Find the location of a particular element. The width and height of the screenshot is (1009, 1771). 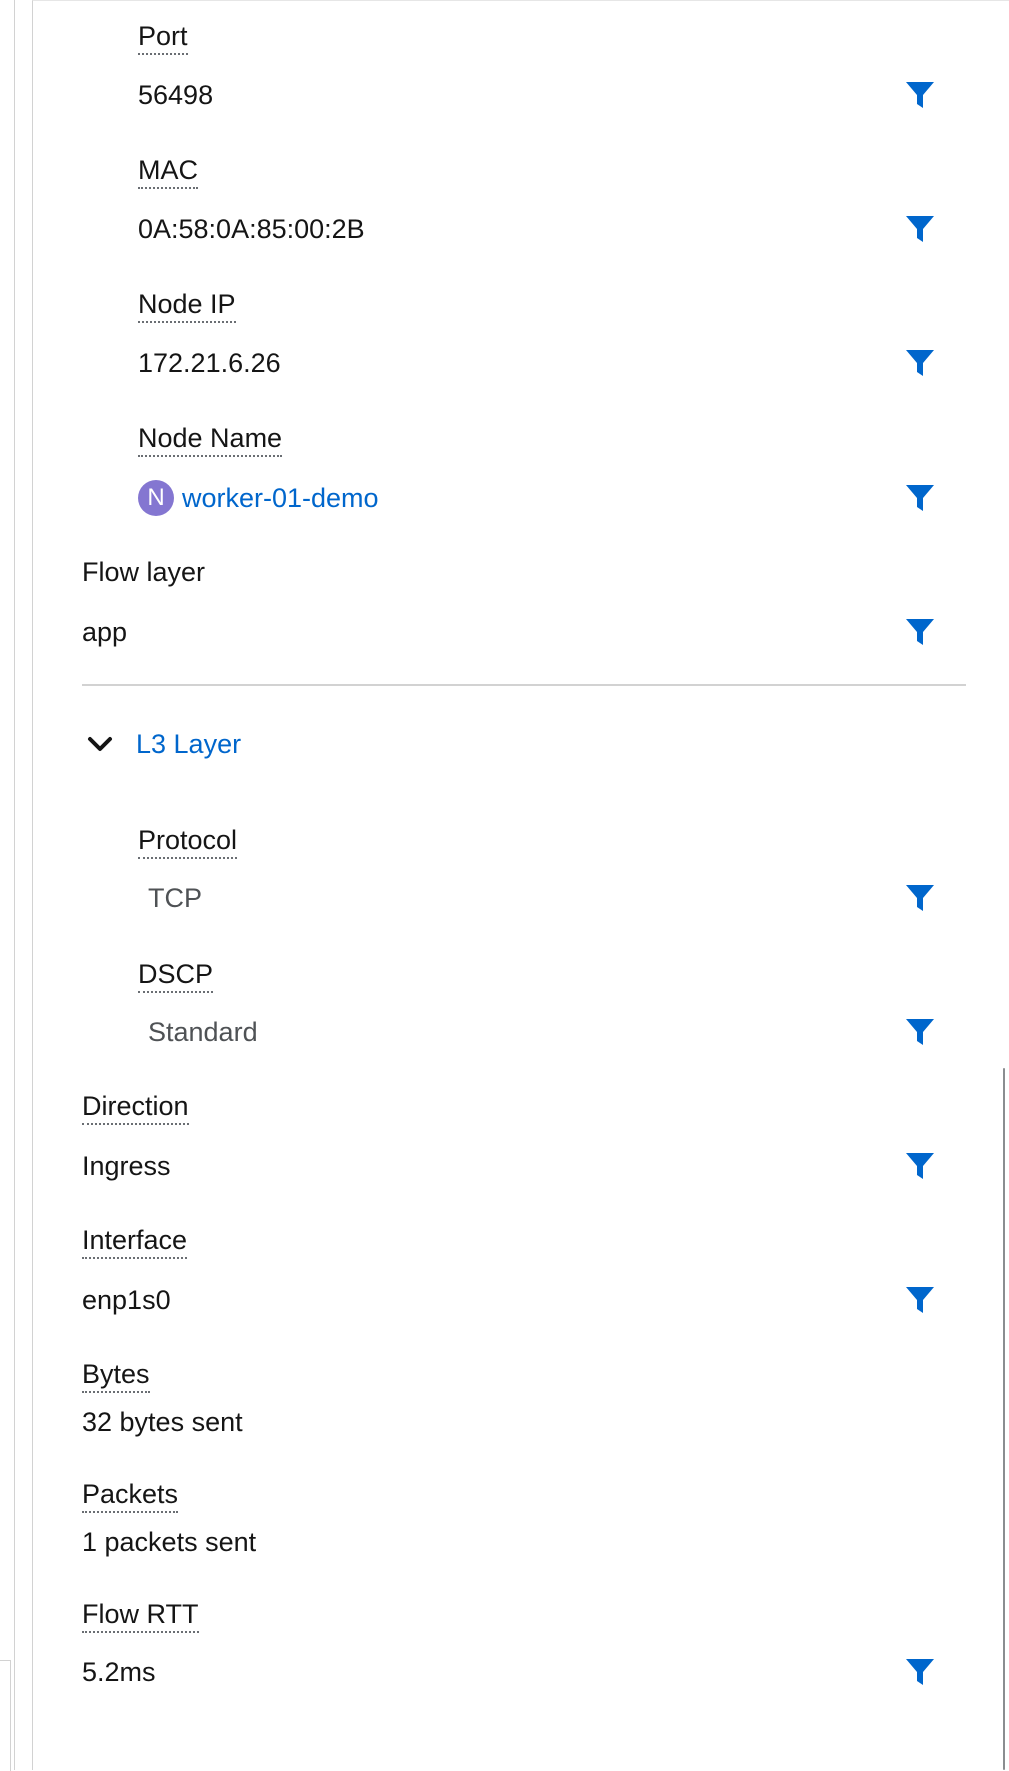

section-divider is located at coordinates (524, 685).